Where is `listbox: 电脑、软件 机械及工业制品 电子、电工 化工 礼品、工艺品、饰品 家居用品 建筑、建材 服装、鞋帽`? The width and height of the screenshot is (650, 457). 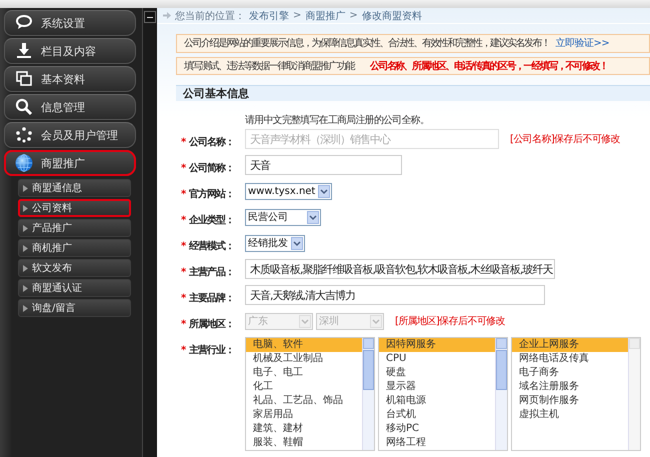
listbox: 电脑、软件 机械及工业制品 电子、电工 化工 礼品、工艺品、饰品 家居用品 建筑、建材 服装、鞋帽 is located at coordinates (310, 394).